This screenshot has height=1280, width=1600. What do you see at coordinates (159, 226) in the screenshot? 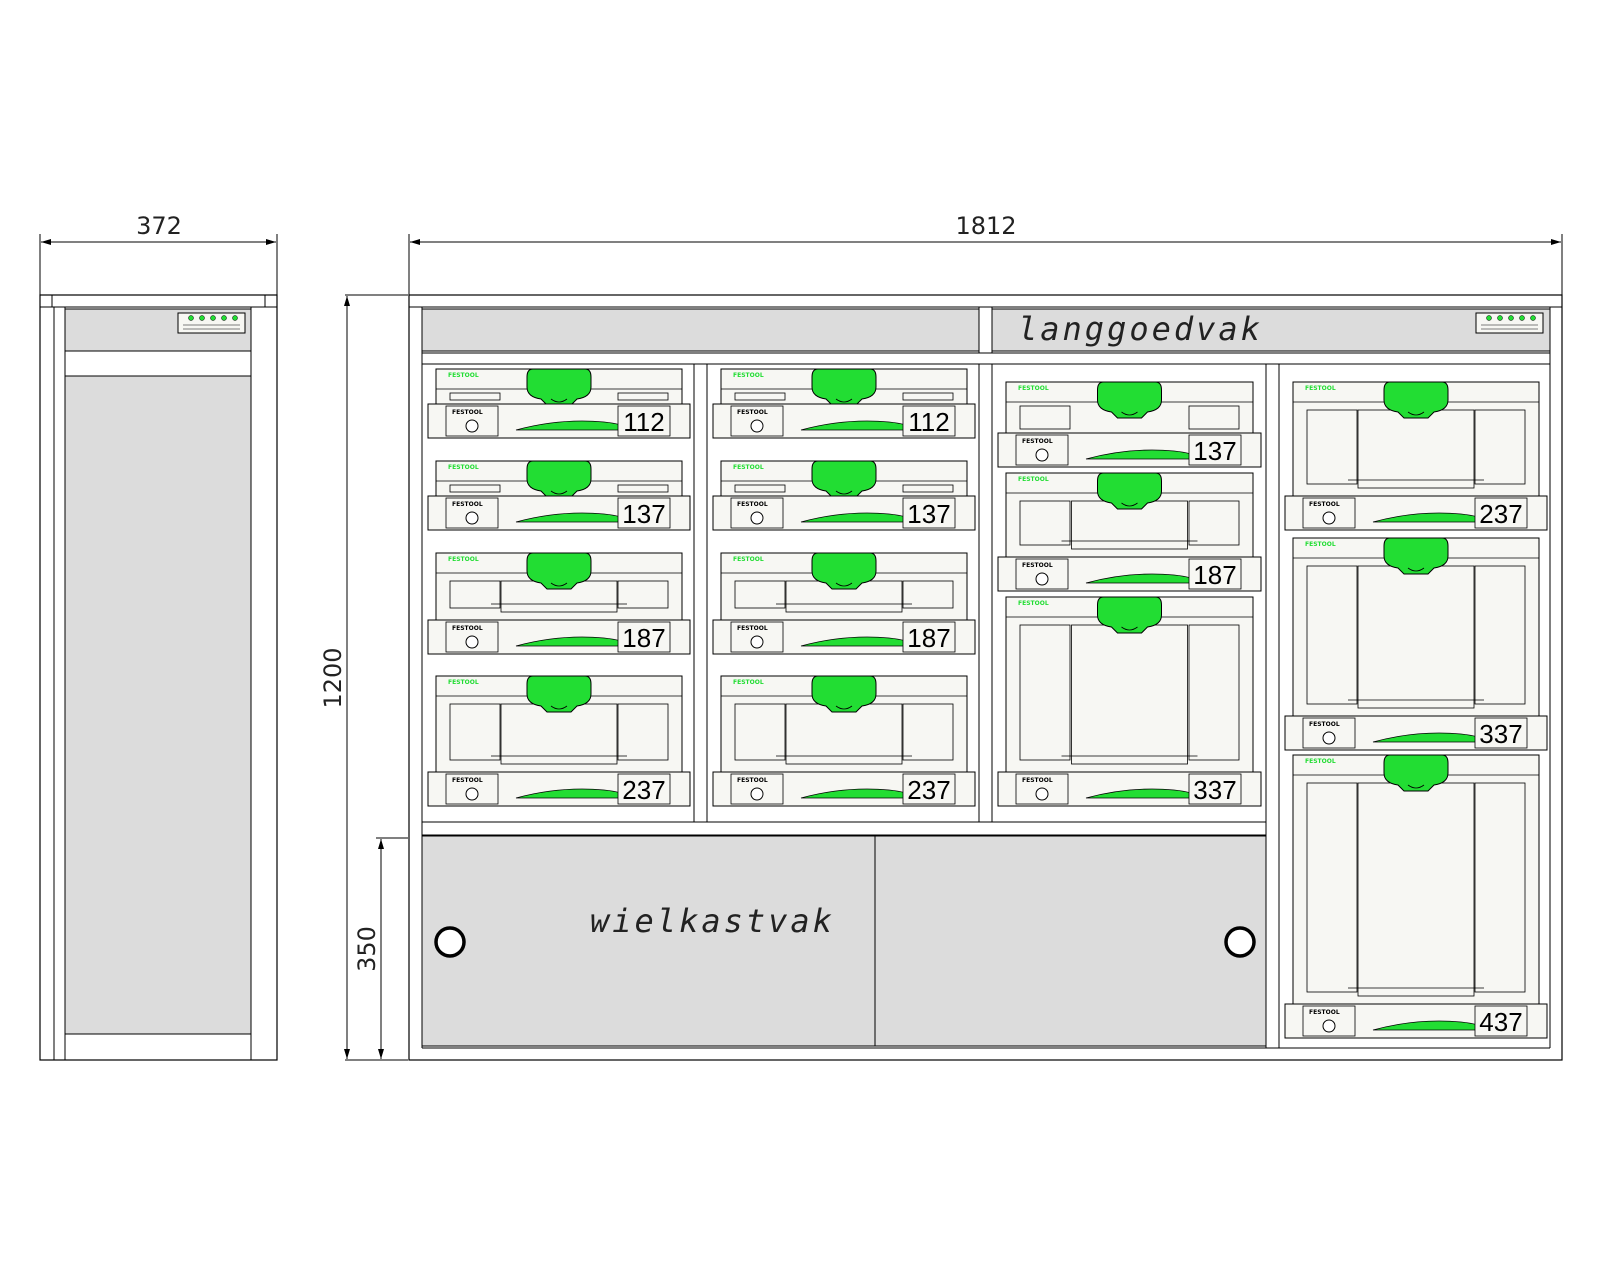
I see `side-width-dimension: 372` at bounding box center [159, 226].